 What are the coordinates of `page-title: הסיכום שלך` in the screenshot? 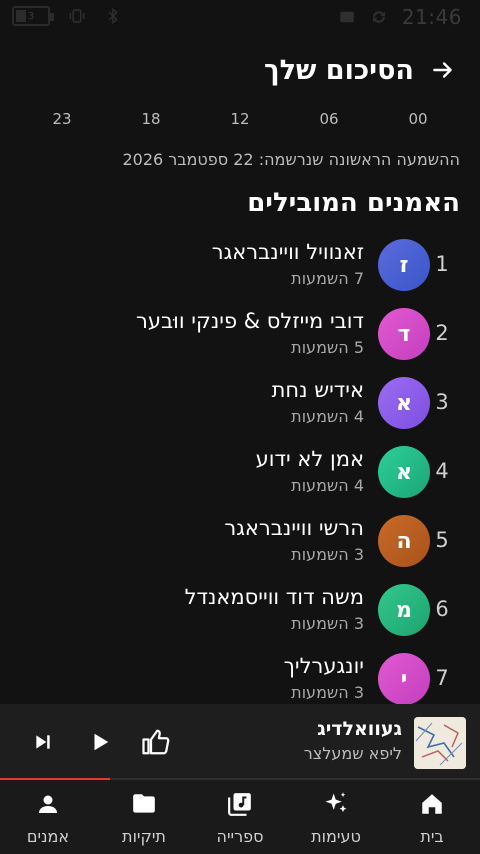 It's located at (338, 70).